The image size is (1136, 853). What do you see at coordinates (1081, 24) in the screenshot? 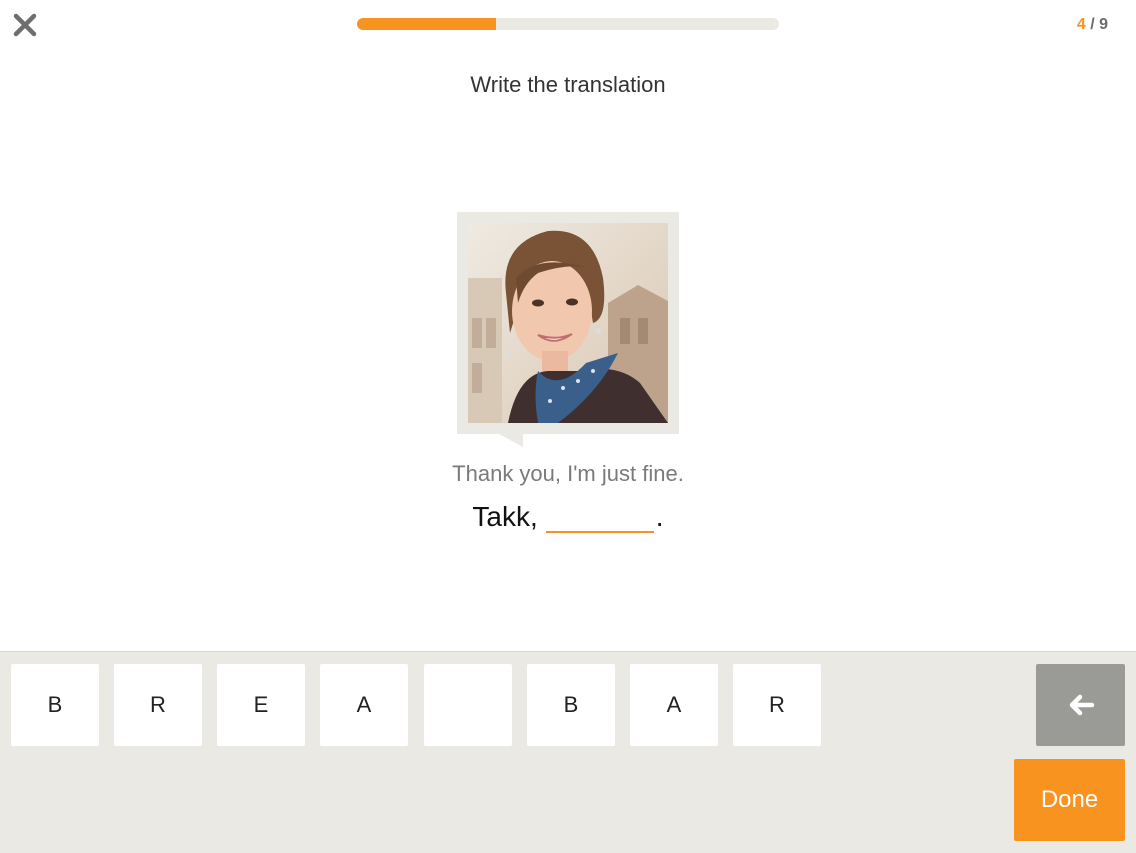
I see `counter-current: 4` at bounding box center [1081, 24].